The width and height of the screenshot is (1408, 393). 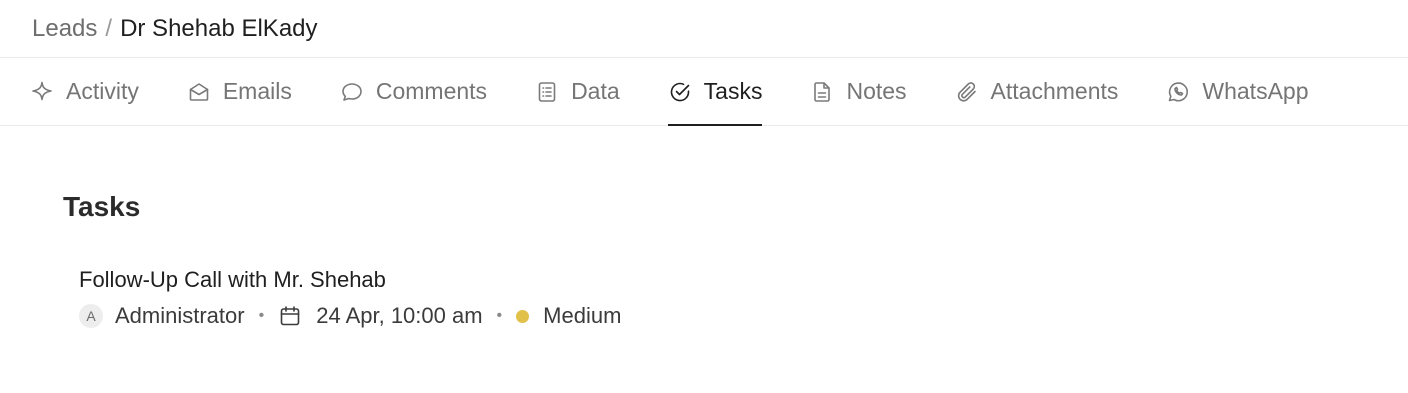 I want to click on tab-label: Comments, so click(x=431, y=91).